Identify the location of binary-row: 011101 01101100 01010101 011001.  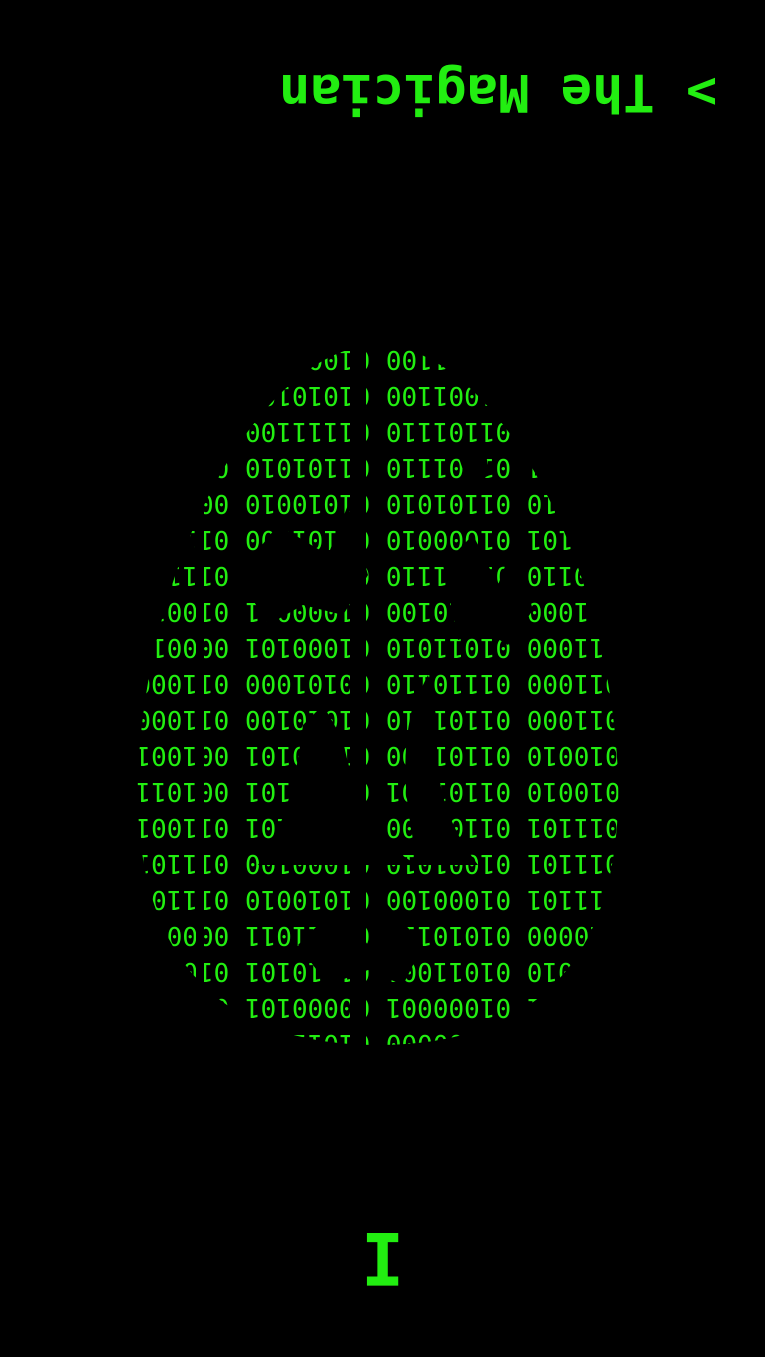
(377, 827).